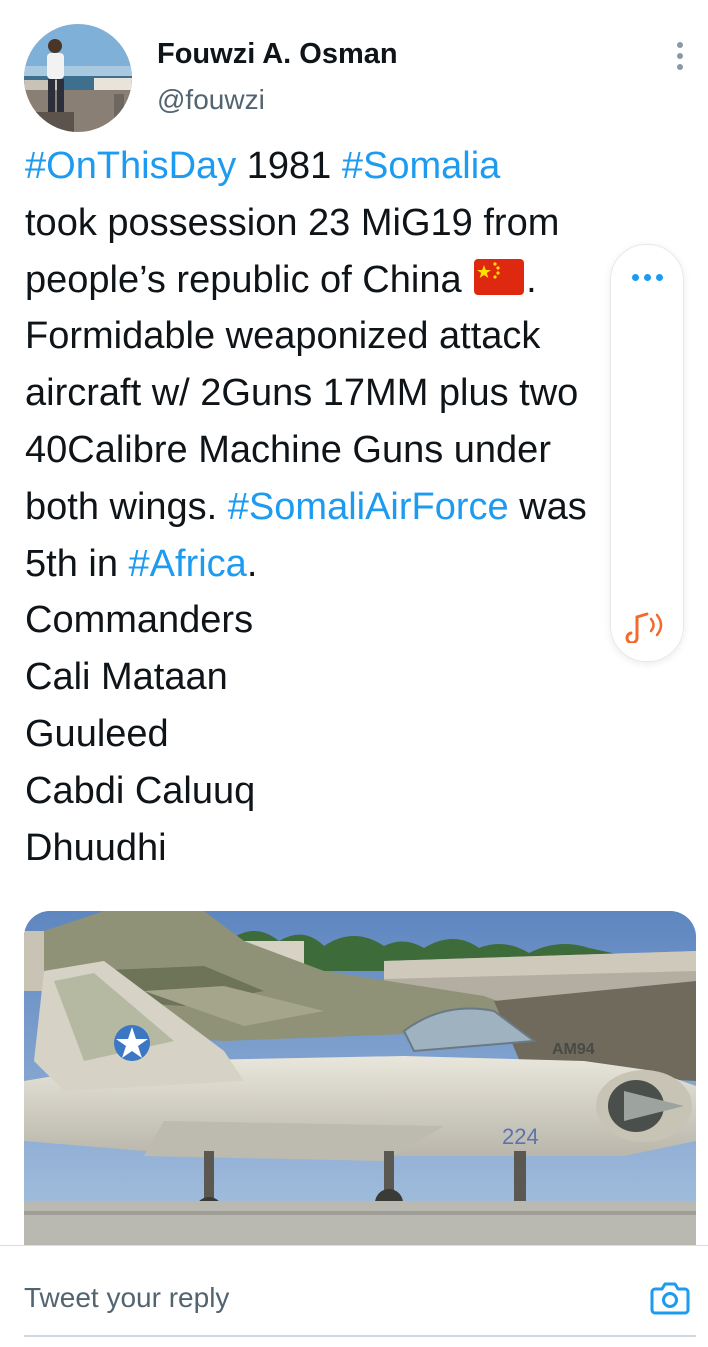 Image resolution: width=708 pixels, height=1347 pixels. What do you see at coordinates (354, 1296) in the screenshot?
I see `reply-bar: Tweet your reply` at bounding box center [354, 1296].